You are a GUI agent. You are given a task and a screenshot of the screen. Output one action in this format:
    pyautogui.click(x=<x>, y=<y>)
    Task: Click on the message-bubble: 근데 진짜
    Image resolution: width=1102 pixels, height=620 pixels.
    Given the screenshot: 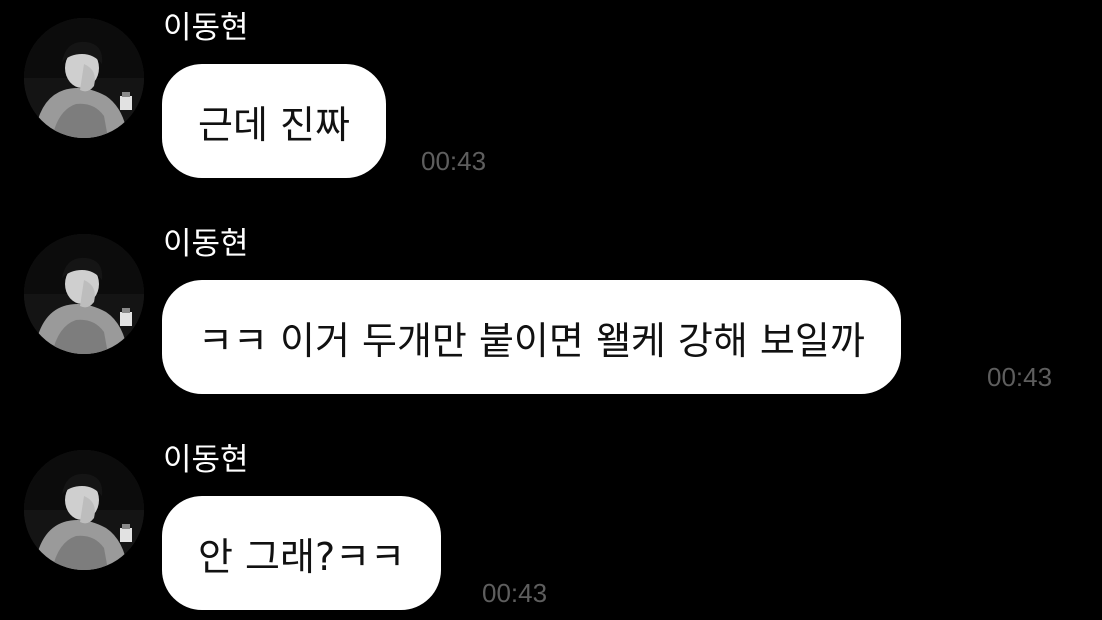 What is the action you would take?
    pyautogui.click(x=274, y=121)
    